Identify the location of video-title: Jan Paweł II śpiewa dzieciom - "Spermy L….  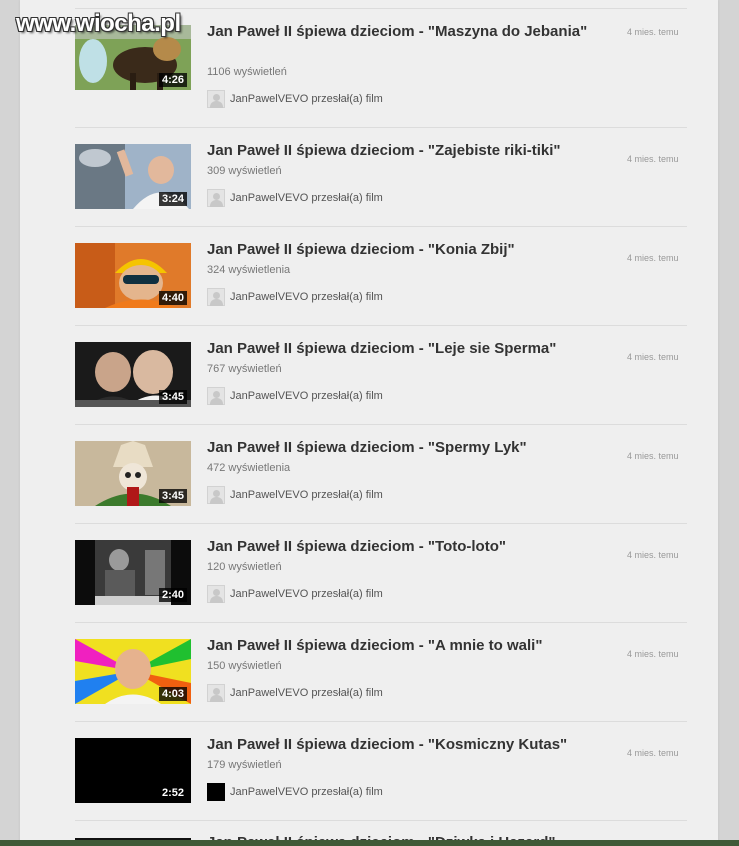
(407, 447).